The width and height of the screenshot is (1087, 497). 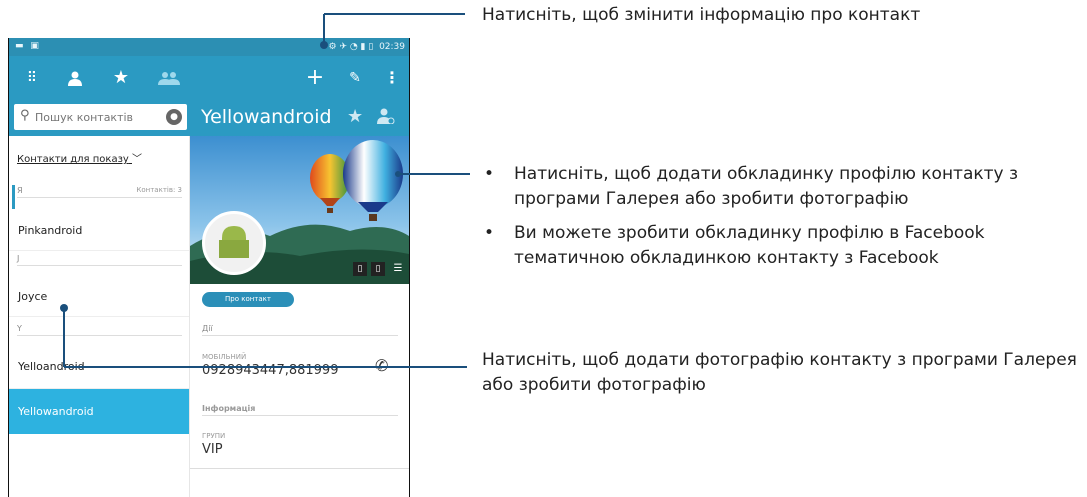 I want to click on groups-label: ГРУПИ, so click(x=214, y=436).